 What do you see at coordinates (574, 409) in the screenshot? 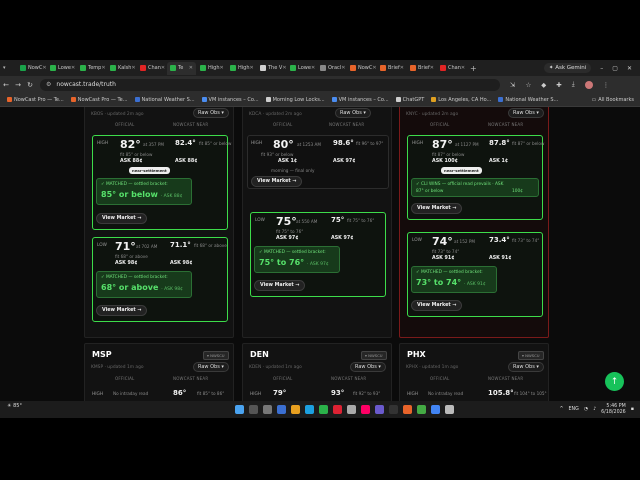
I see `language-indicator: ENG` at bounding box center [574, 409].